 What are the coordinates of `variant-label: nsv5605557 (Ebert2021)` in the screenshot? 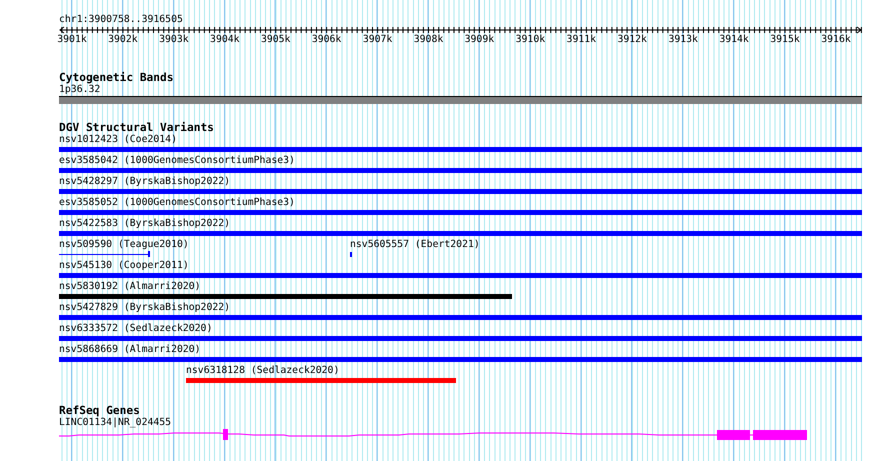 It's located at (415, 244).